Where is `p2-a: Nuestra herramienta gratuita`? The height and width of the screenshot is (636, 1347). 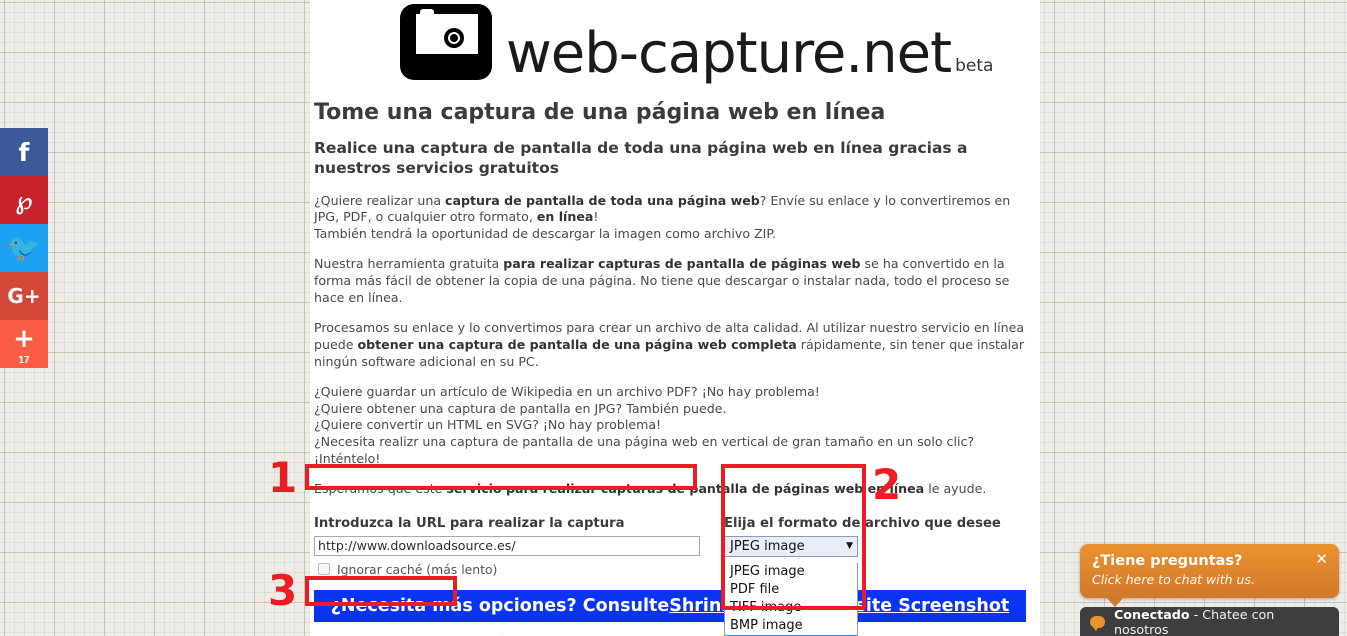 p2-a: Nuestra herramienta gratuita is located at coordinates (409, 264).